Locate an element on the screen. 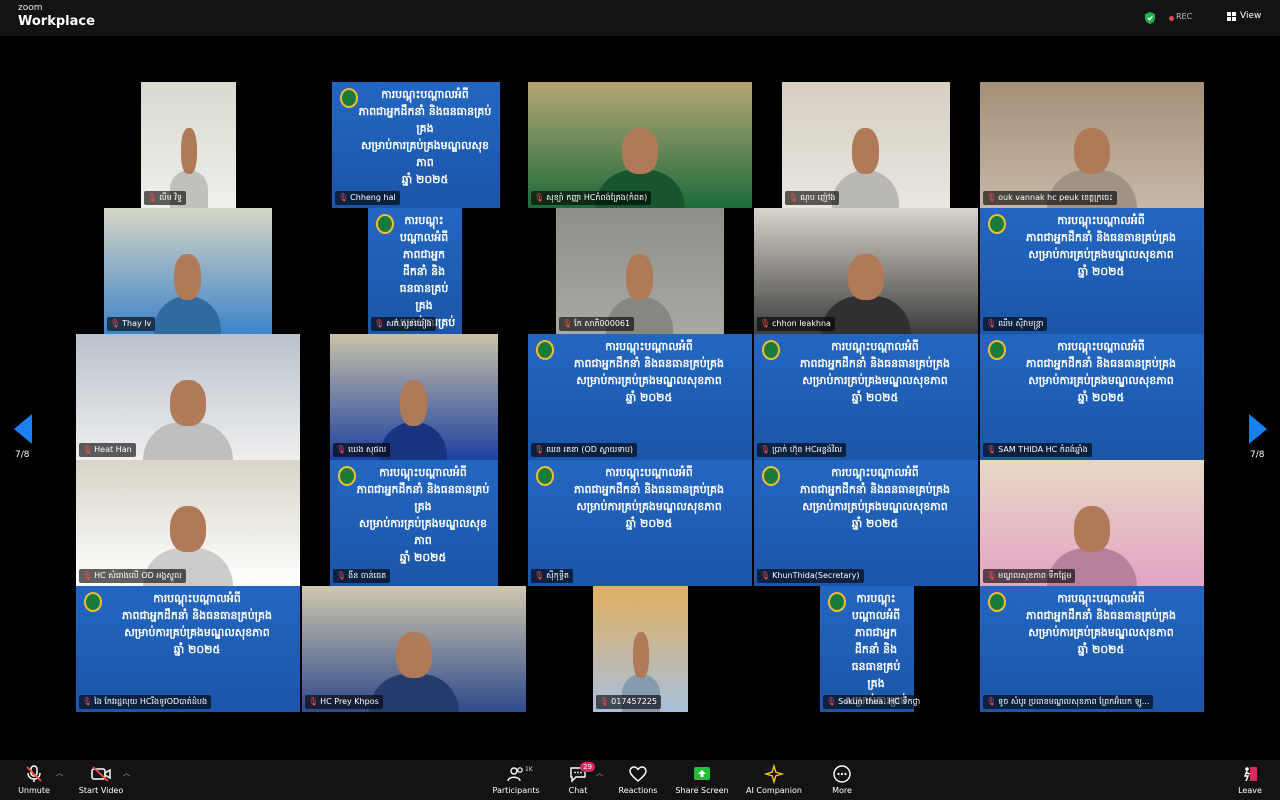  participant-tile: 🎙 ouk vannak hc peuk ខេត្តក្រចេះ is located at coordinates (1092, 145).